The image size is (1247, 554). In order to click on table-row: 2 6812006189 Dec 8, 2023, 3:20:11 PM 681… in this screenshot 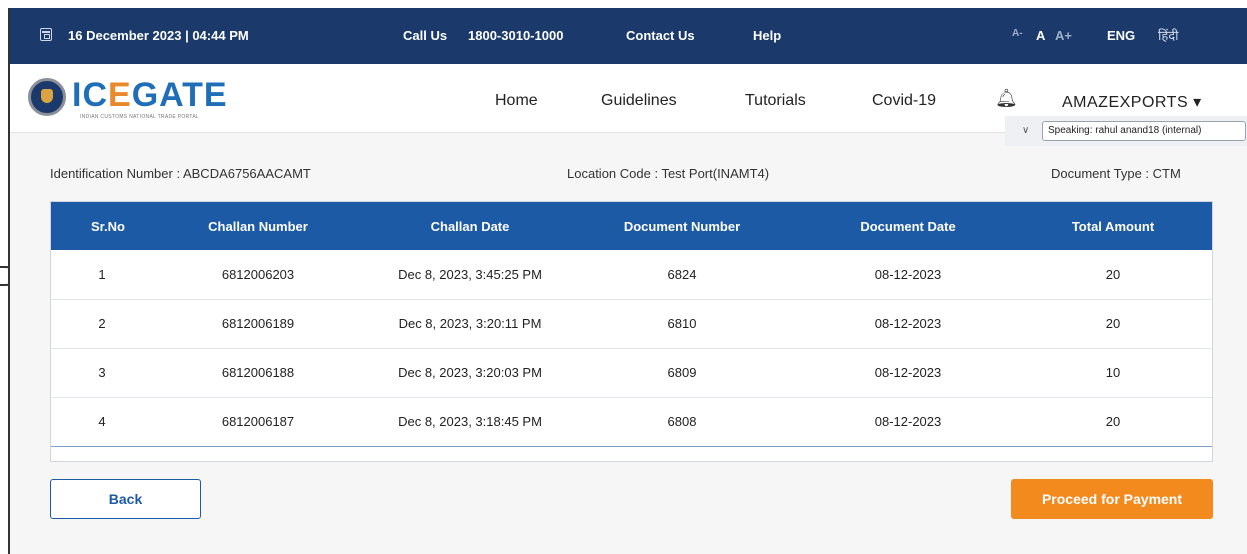, I will do `click(631, 324)`.